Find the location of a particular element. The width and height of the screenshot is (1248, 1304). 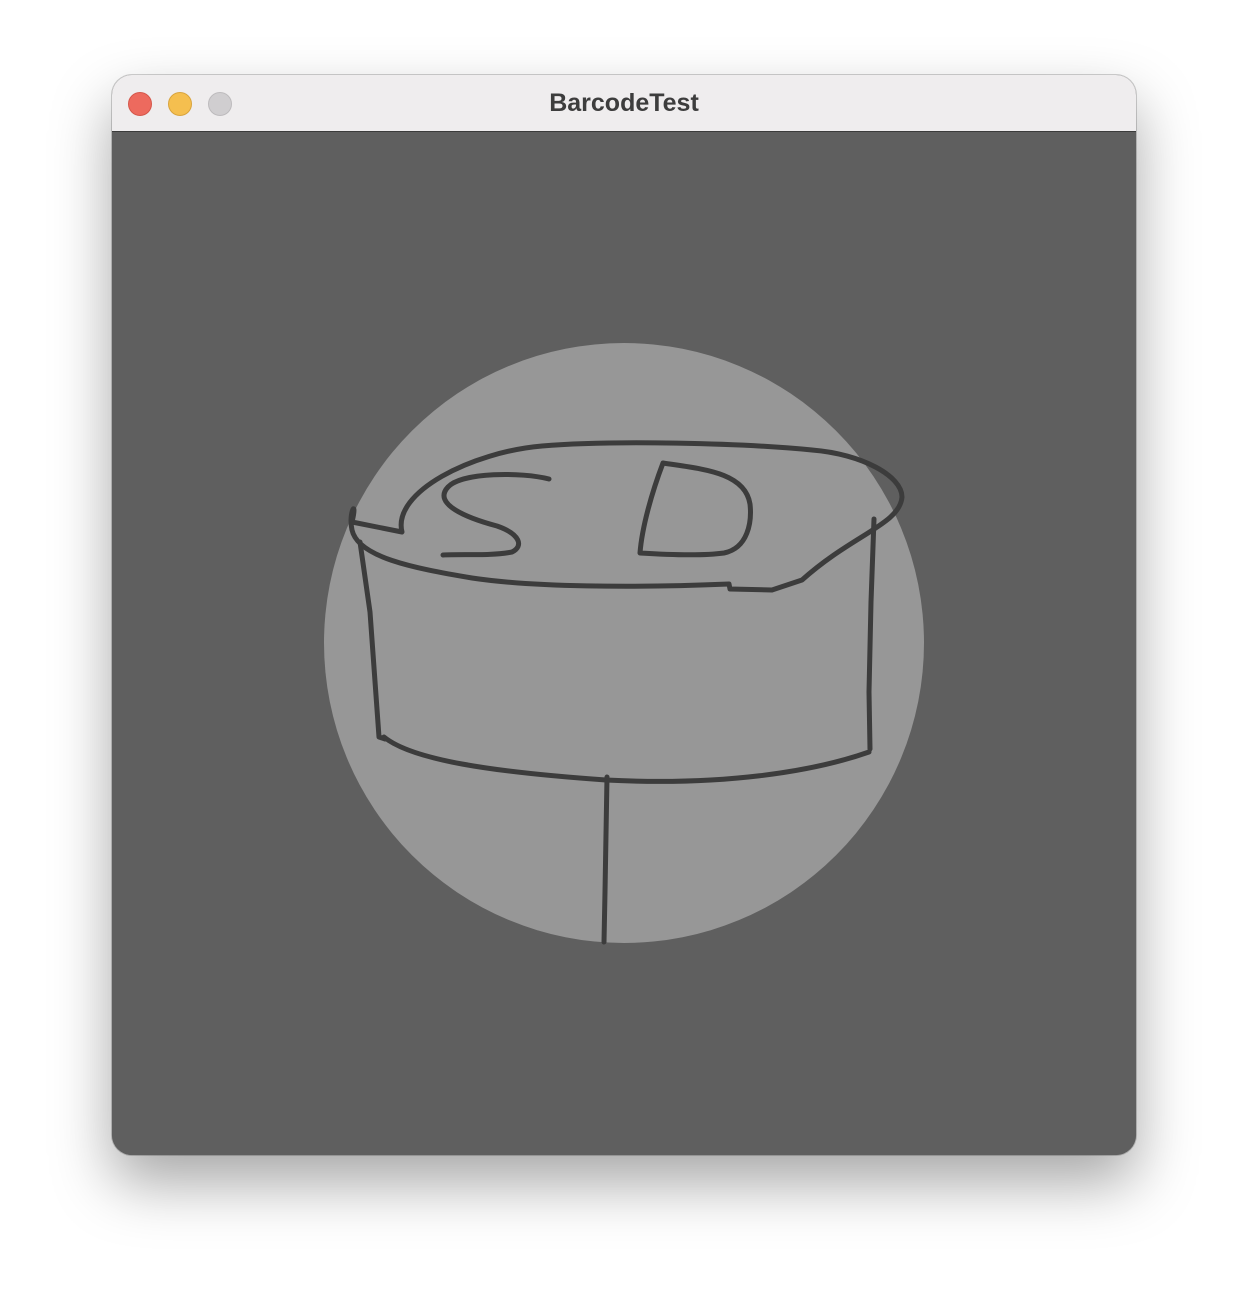

window-title: BarcodeTest is located at coordinates (624, 103).